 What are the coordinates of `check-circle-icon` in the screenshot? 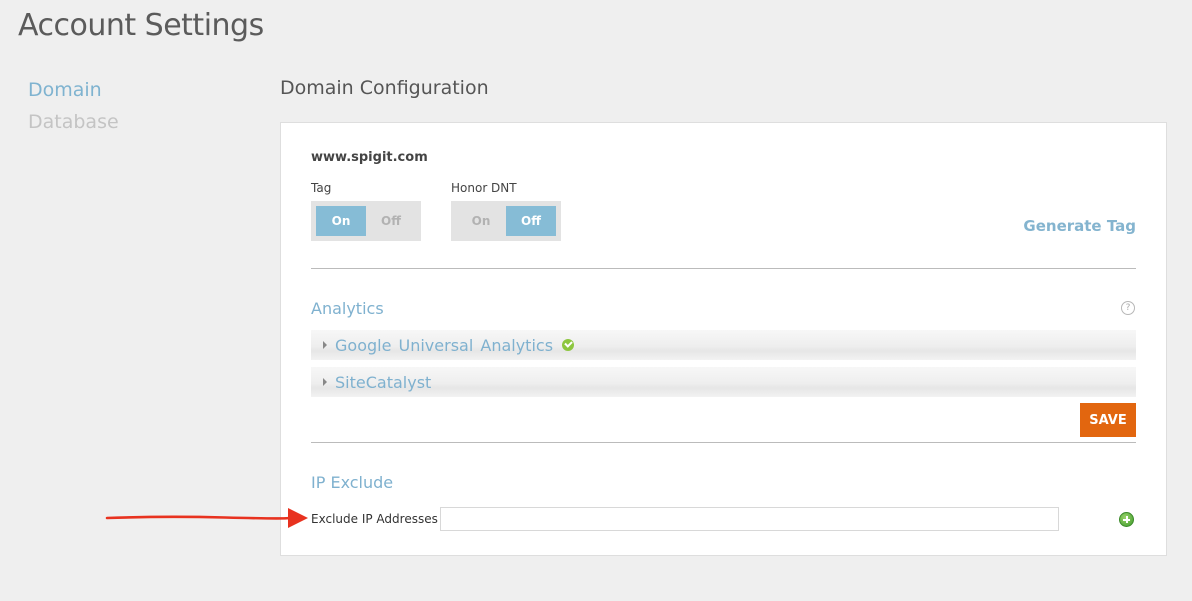 It's located at (568, 345).